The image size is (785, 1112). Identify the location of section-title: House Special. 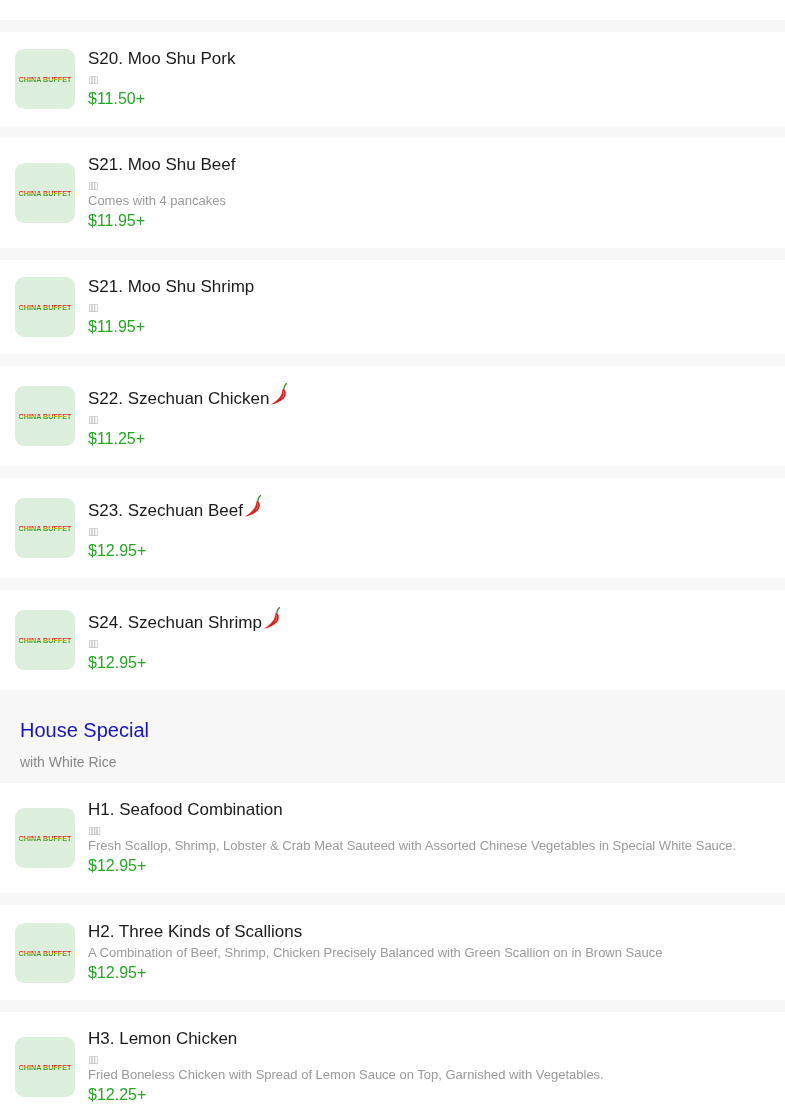
(84, 730).